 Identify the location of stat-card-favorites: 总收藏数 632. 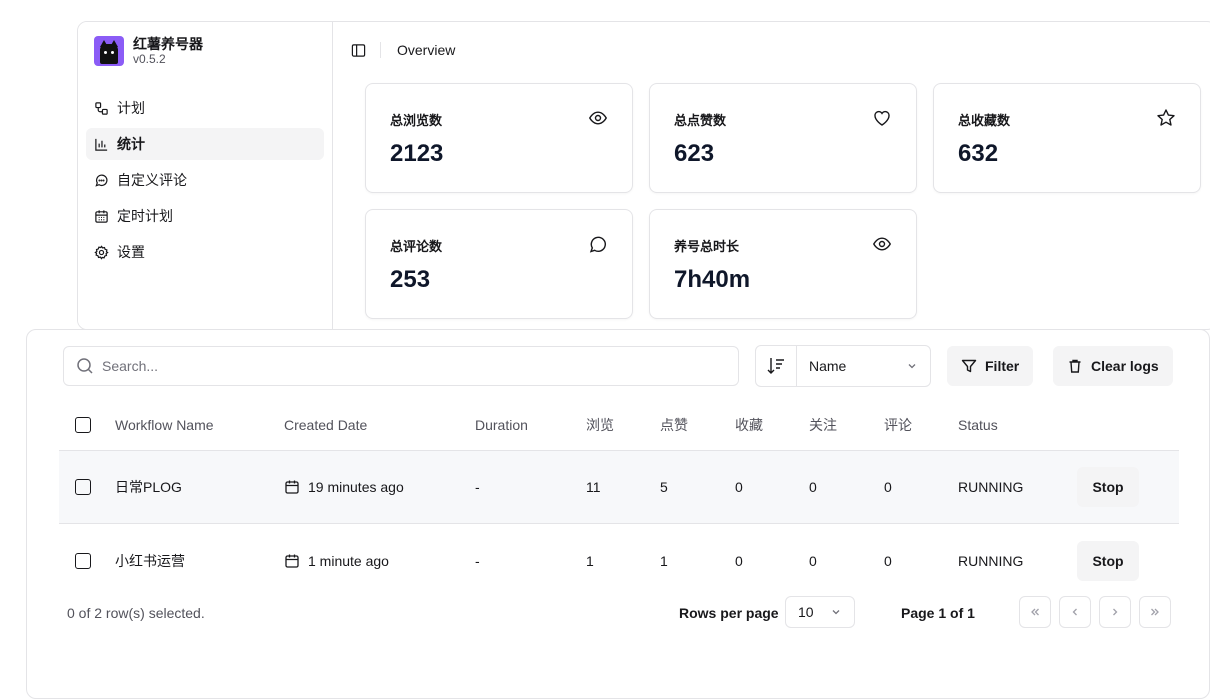
(1067, 138).